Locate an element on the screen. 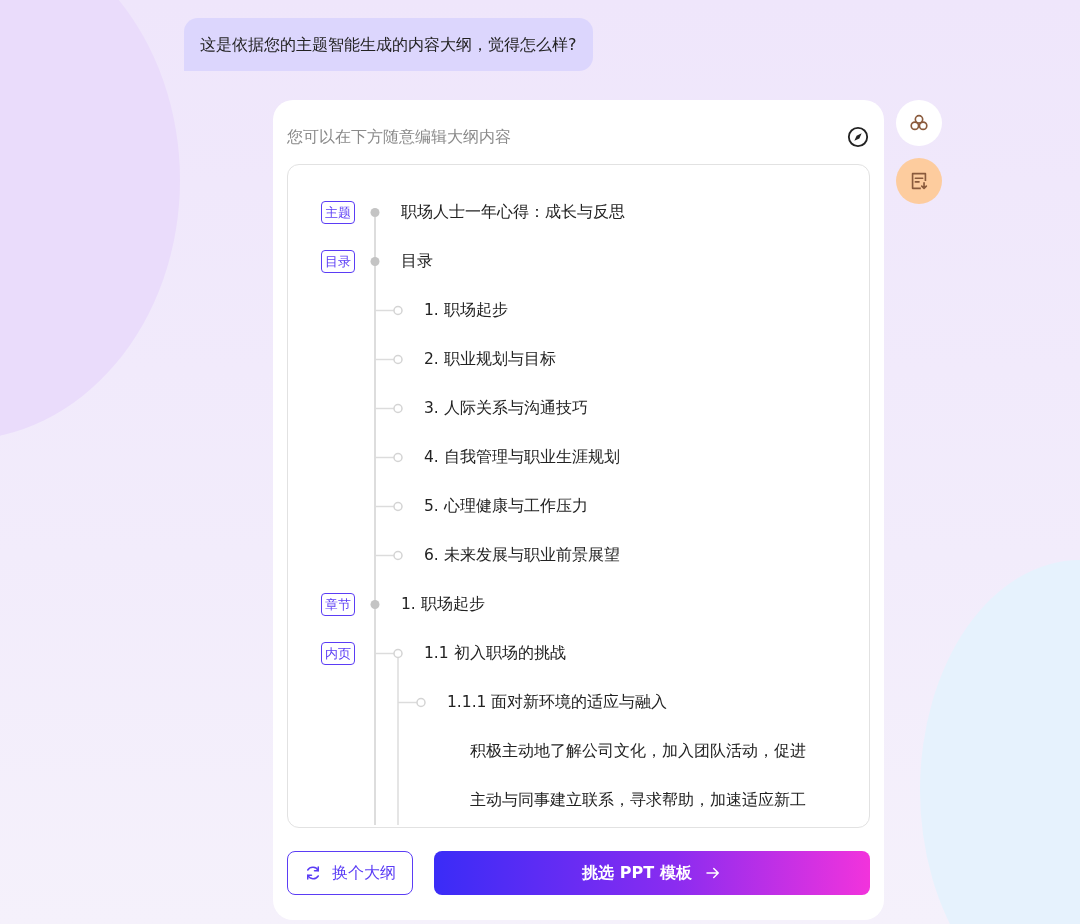 The width and height of the screenshot is (1080, 924). outline-item: 1.1 初入职场的挑战 is located at coordinates (495, 653).